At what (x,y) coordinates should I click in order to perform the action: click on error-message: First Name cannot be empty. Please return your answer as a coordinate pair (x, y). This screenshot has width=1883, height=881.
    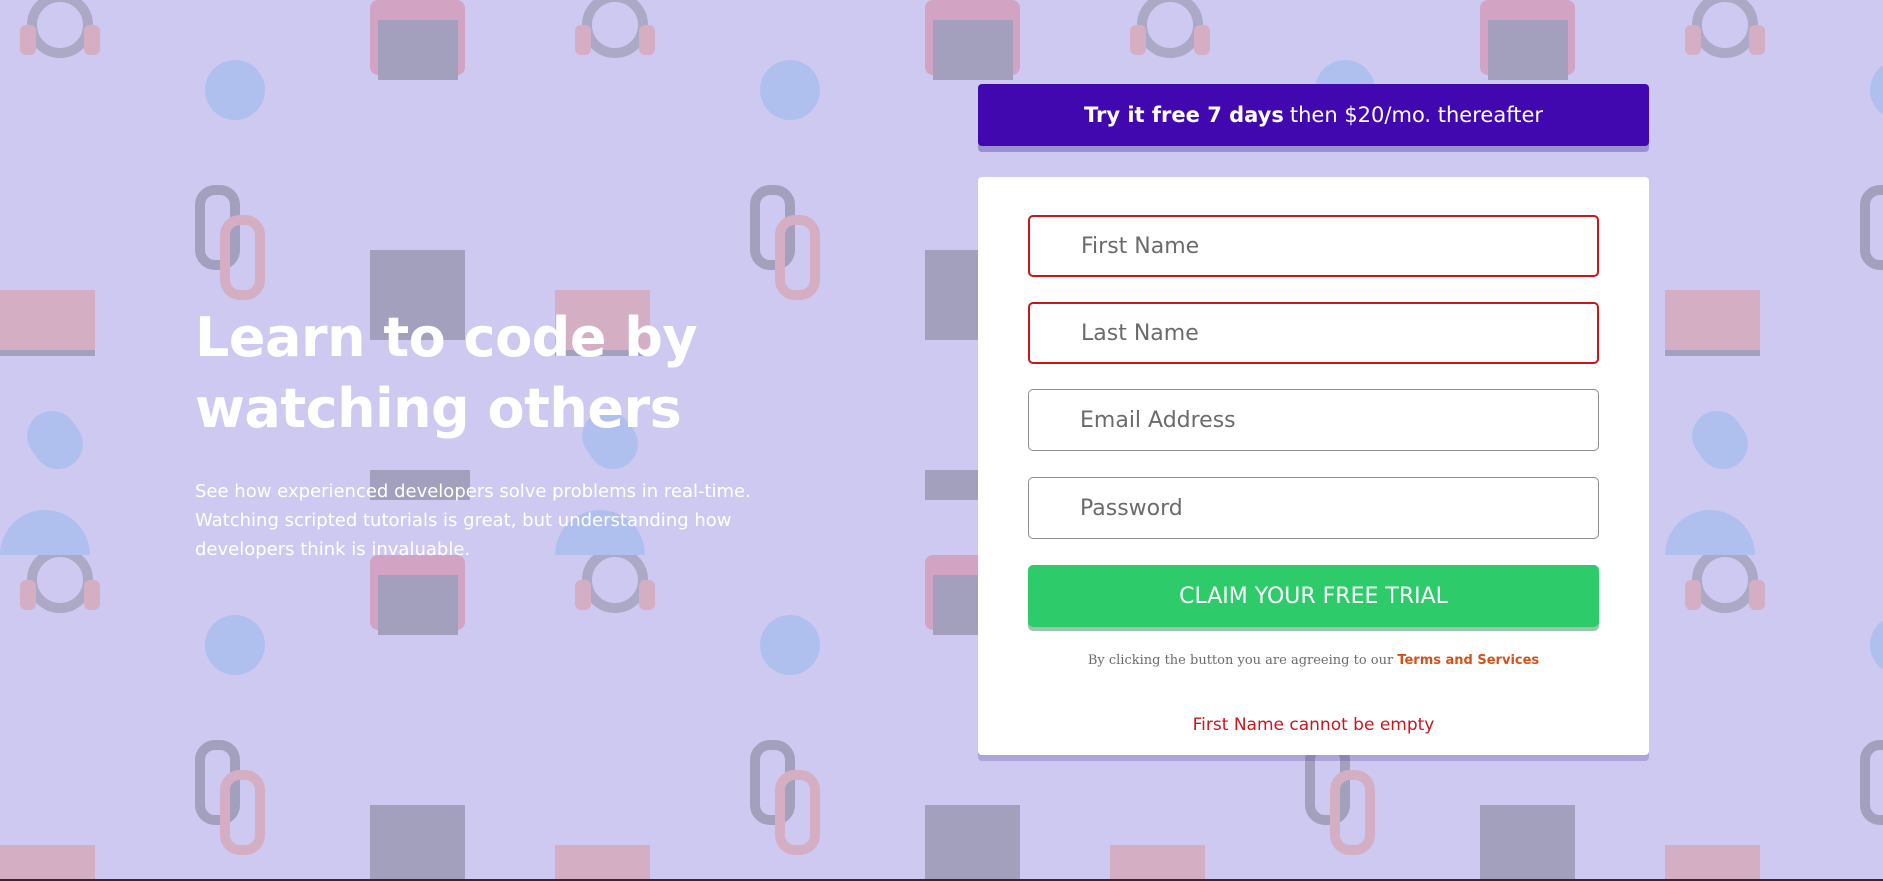
    Looking at the image, I should click on (1313, 725).